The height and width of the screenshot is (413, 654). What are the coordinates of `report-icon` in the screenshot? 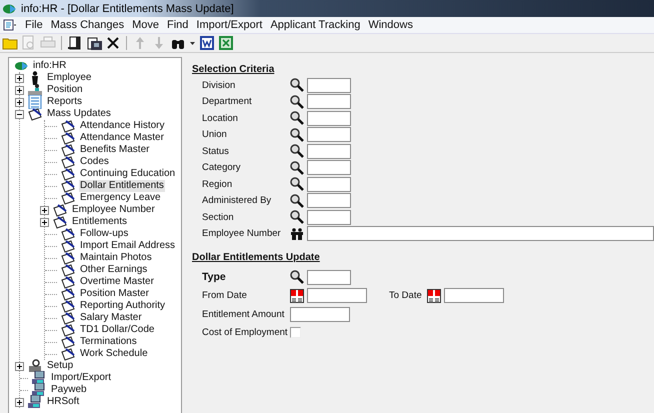 It's located at (35, 102).